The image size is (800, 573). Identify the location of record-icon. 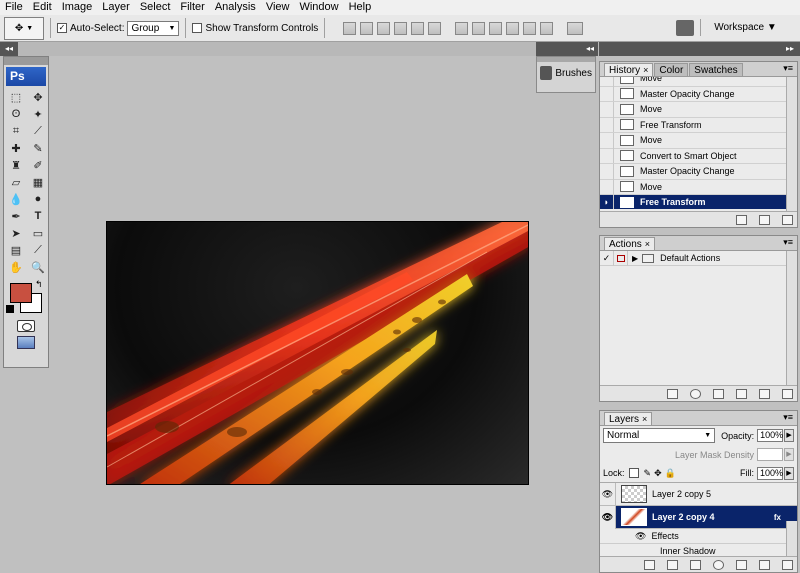
(695, 393).